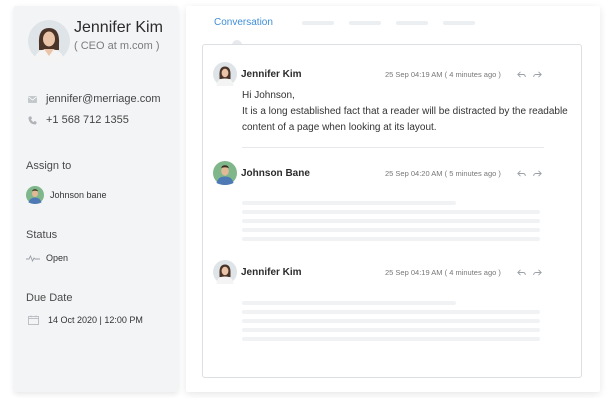 The width and height of the screenshot is (612, 398). What do you see at coordinates (243, 22) in the screenshot?
I see `tab-conversation: Conversation` at bounding box center [243, 22].